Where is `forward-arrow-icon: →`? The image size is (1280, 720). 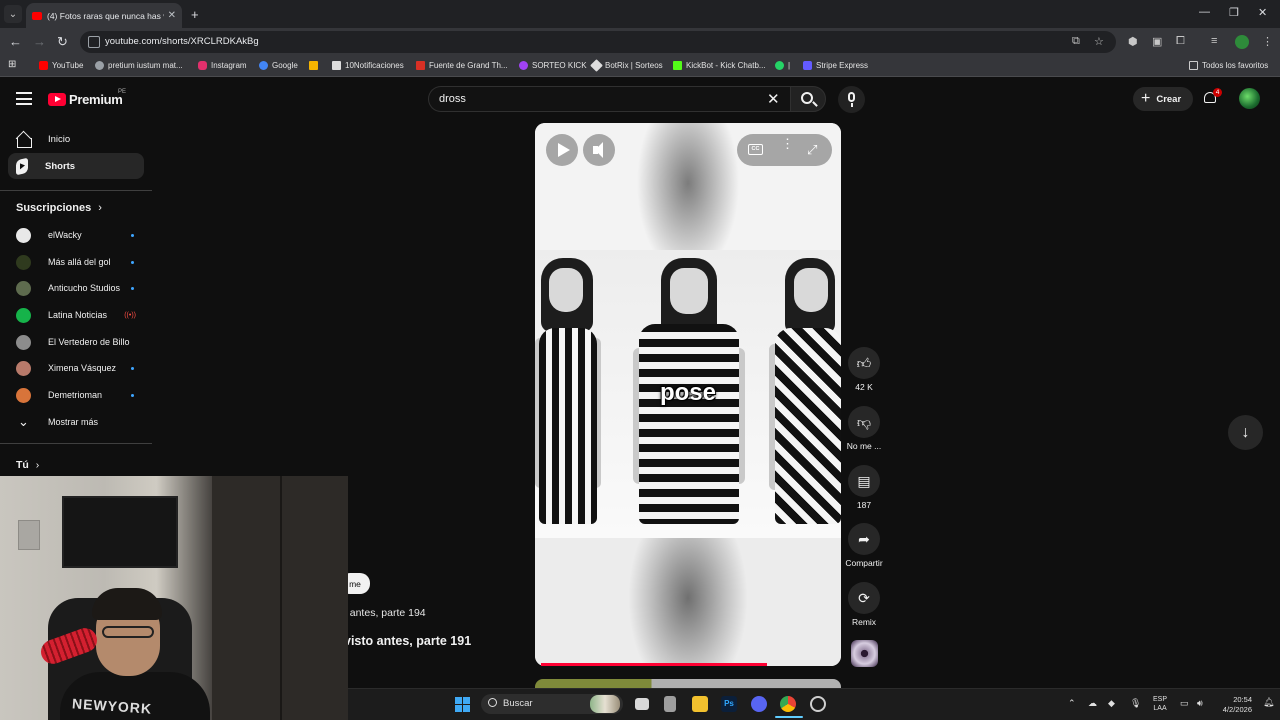 forward-arrow-icon: → is located at coordinates (39, 42).